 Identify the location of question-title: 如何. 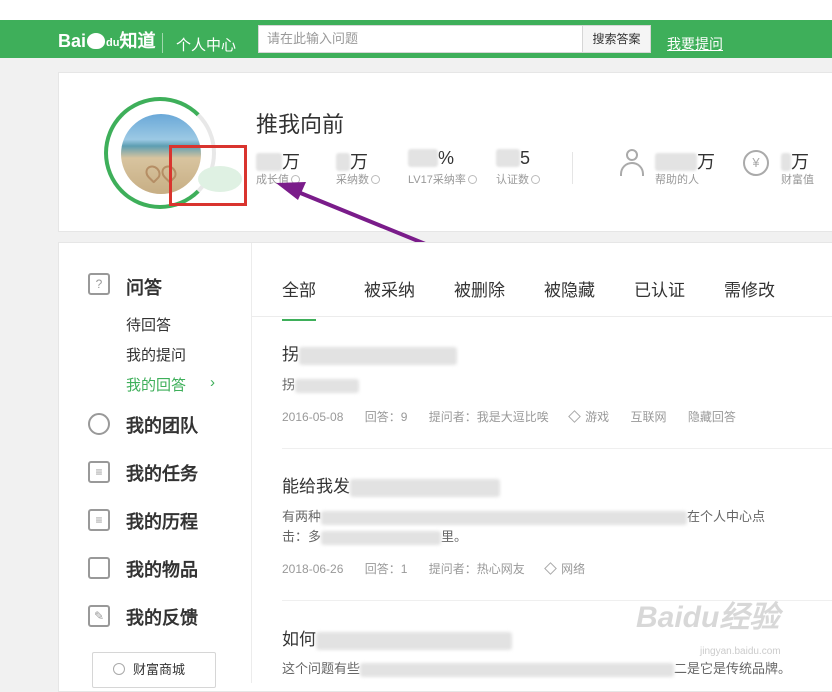
(397, 637).